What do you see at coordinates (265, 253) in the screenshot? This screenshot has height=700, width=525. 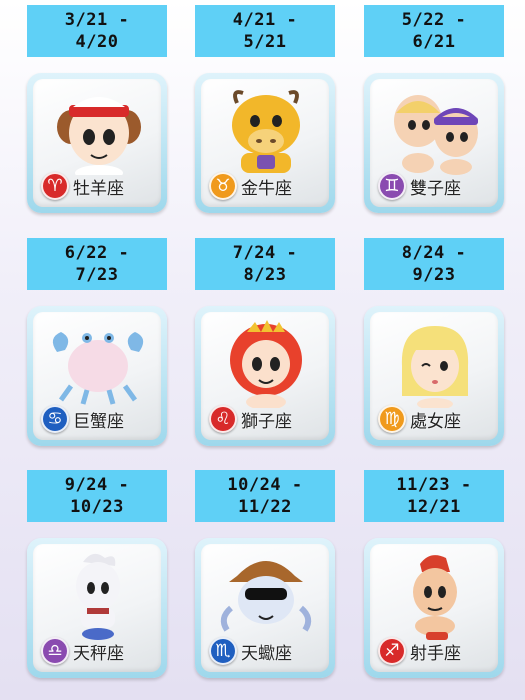 I see `date-start: 7/24 -` at bounding box center [265, 253].